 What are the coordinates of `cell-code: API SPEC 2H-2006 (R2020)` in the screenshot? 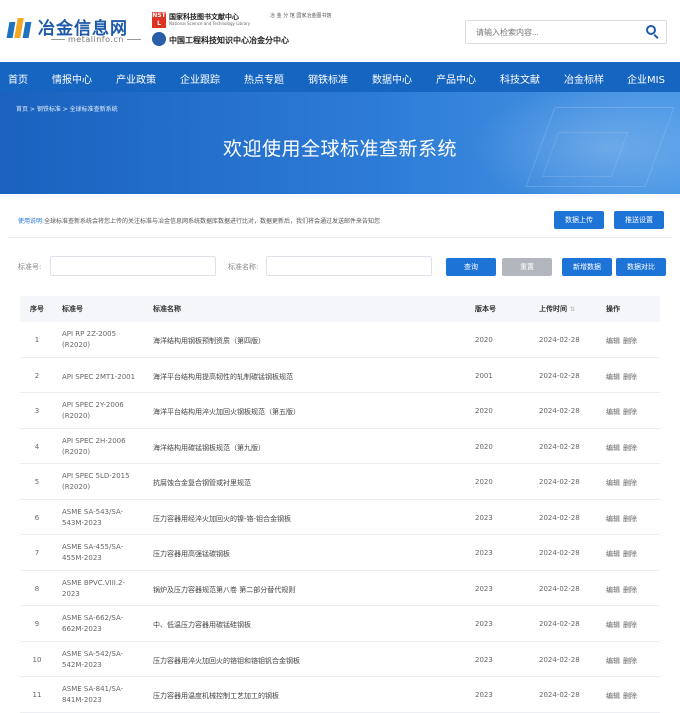 It's located at (94, 446).